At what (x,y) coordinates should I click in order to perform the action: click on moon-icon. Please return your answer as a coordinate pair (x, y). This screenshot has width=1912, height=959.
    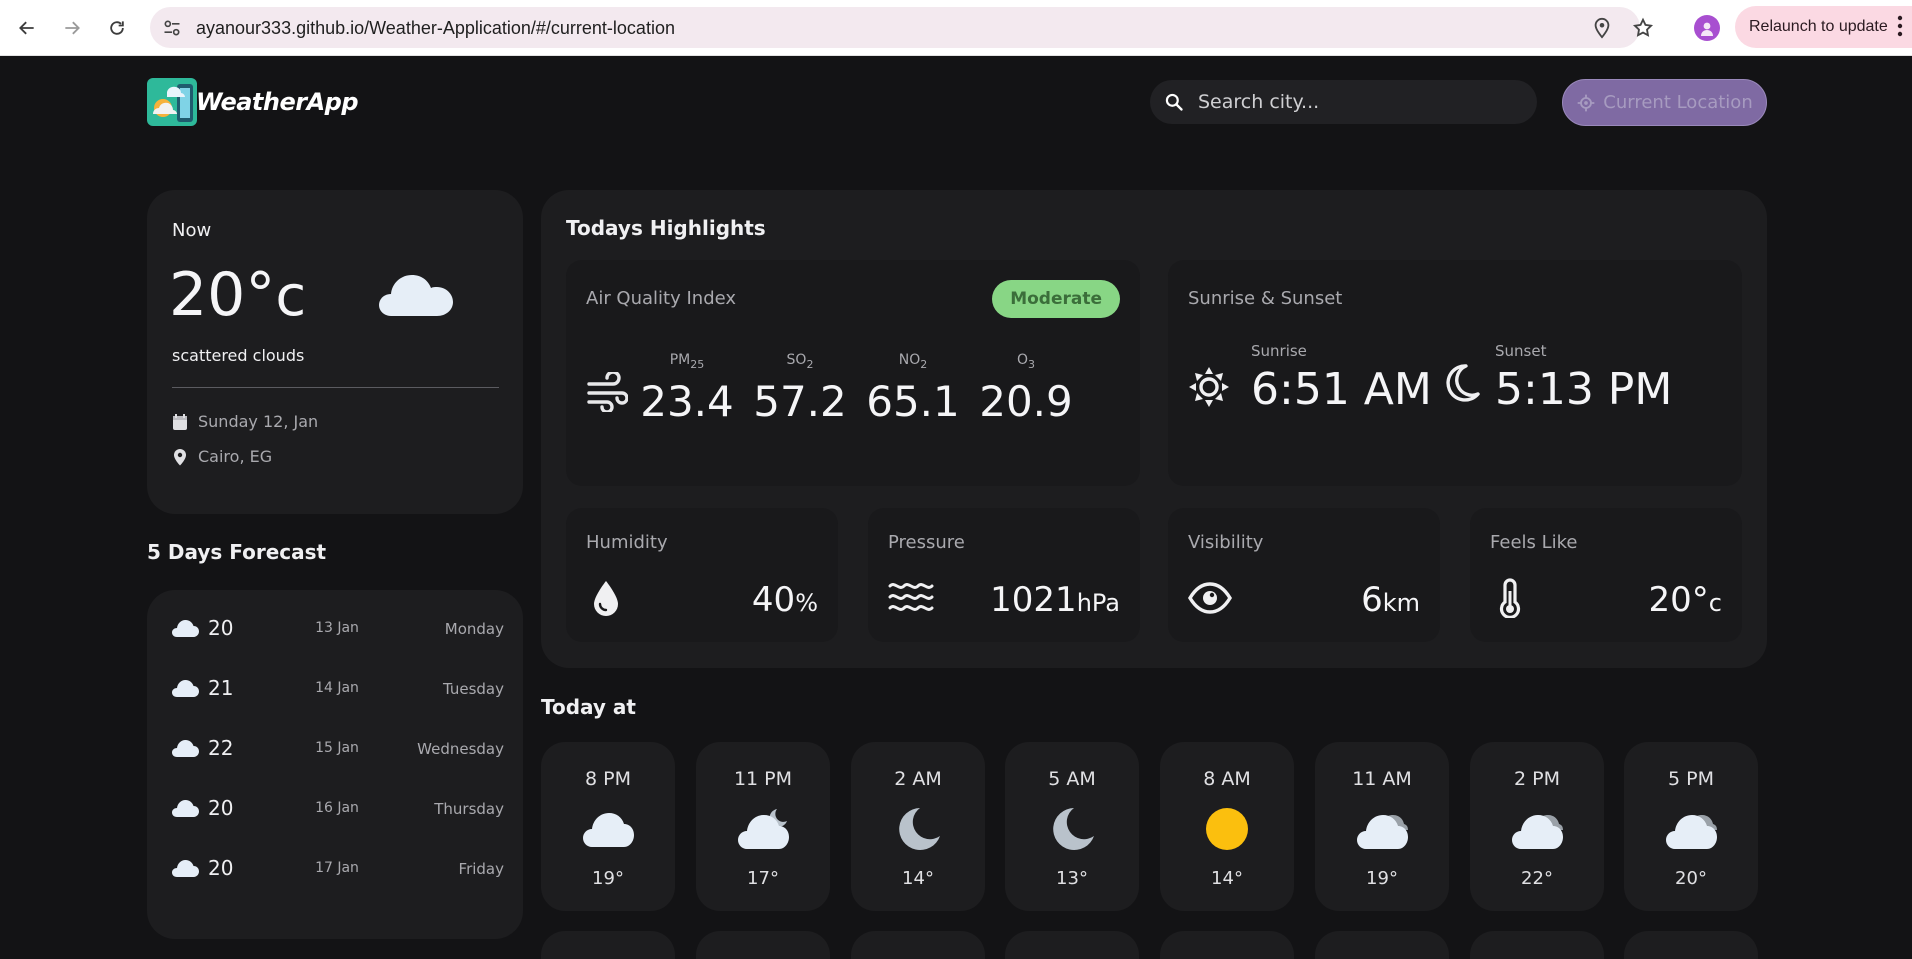
    Looking at the image, I should click on (1073, 829).